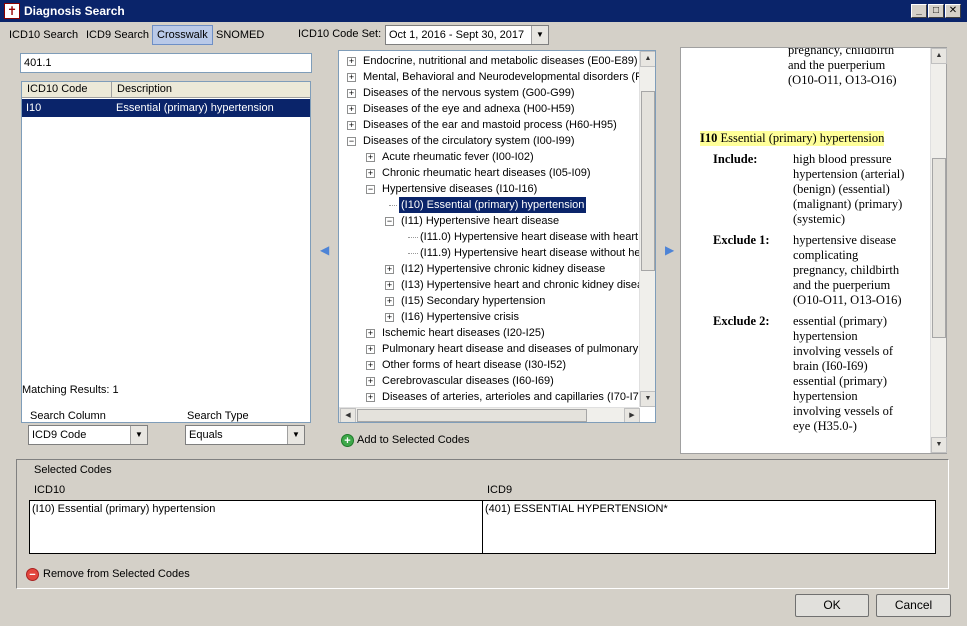 Image resolution: width=967 pixels, height=626 pixels. What do you see at coordinates (474, 365) in the screenshot?
I see `tree-node-label: Other forms of heart disease (I30-I52)` at bounding box center [474, 365].